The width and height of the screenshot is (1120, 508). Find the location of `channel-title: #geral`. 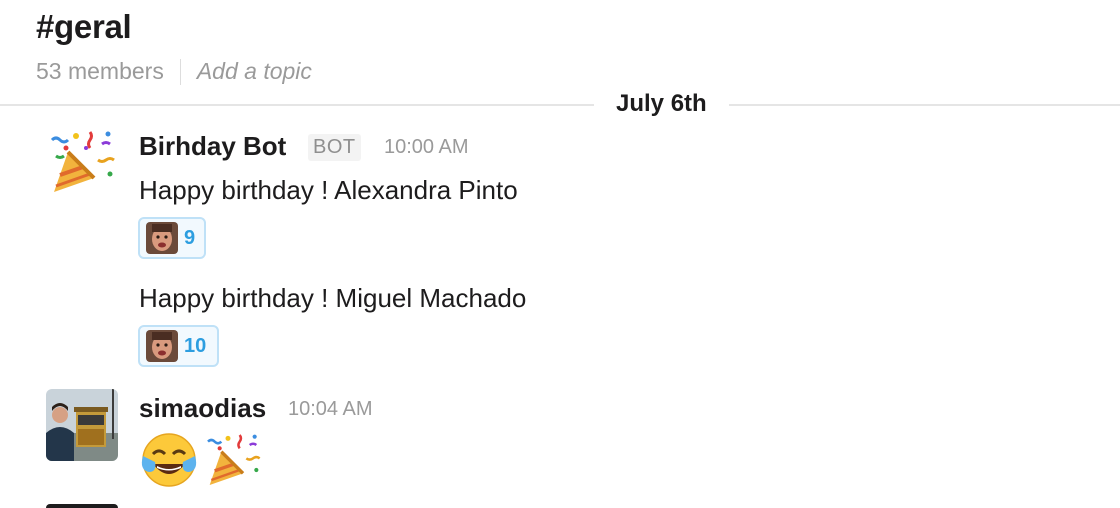

channel-title: #geral is located at coordinates (84, 27).